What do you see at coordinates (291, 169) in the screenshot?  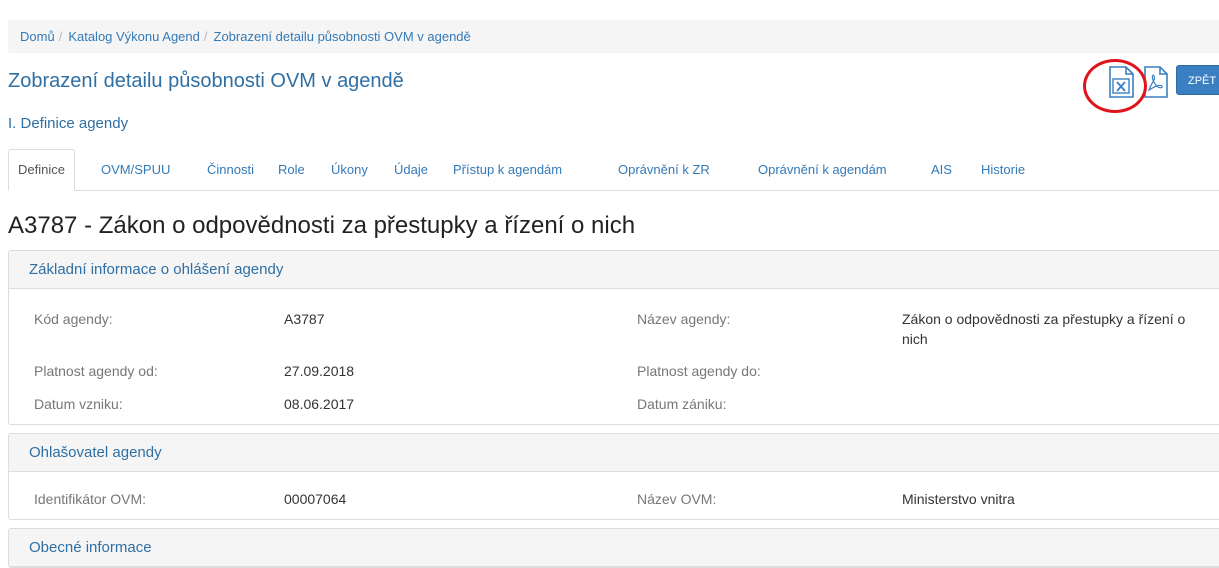 I see `tab-role: Role` at bounding box center [291, 169].